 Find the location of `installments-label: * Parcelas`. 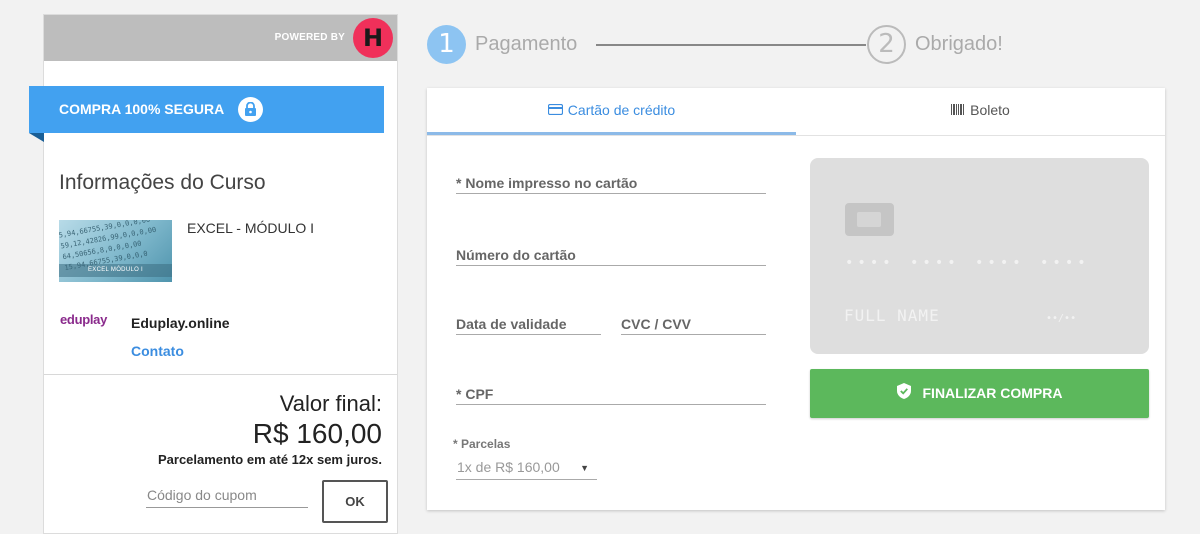

installments-label: * Parcelas is located at coordinates (482, 444).